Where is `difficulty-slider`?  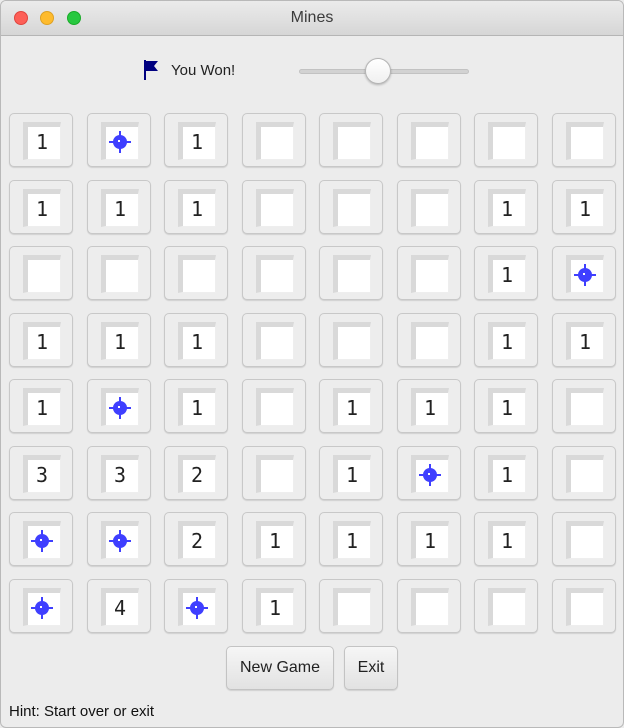
difficulty-slider is located at coordinates (384, 71).